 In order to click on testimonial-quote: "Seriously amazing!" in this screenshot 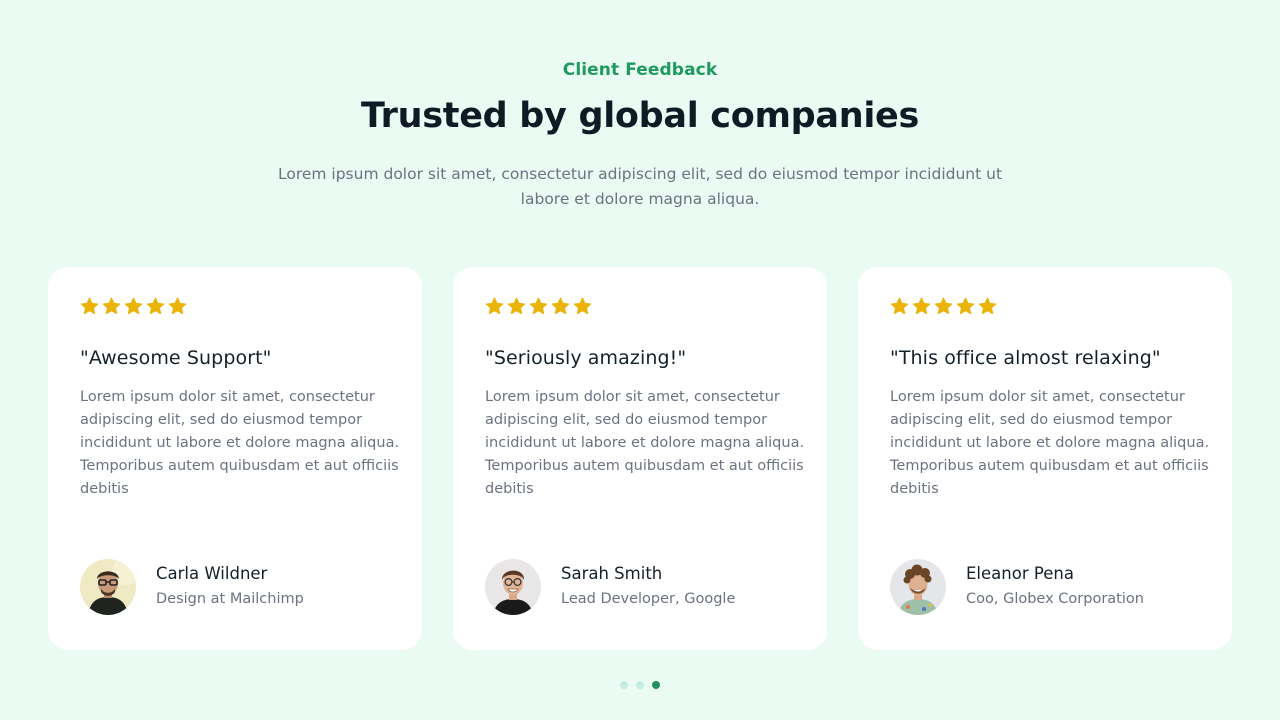, I will do `click(586, 358)`.